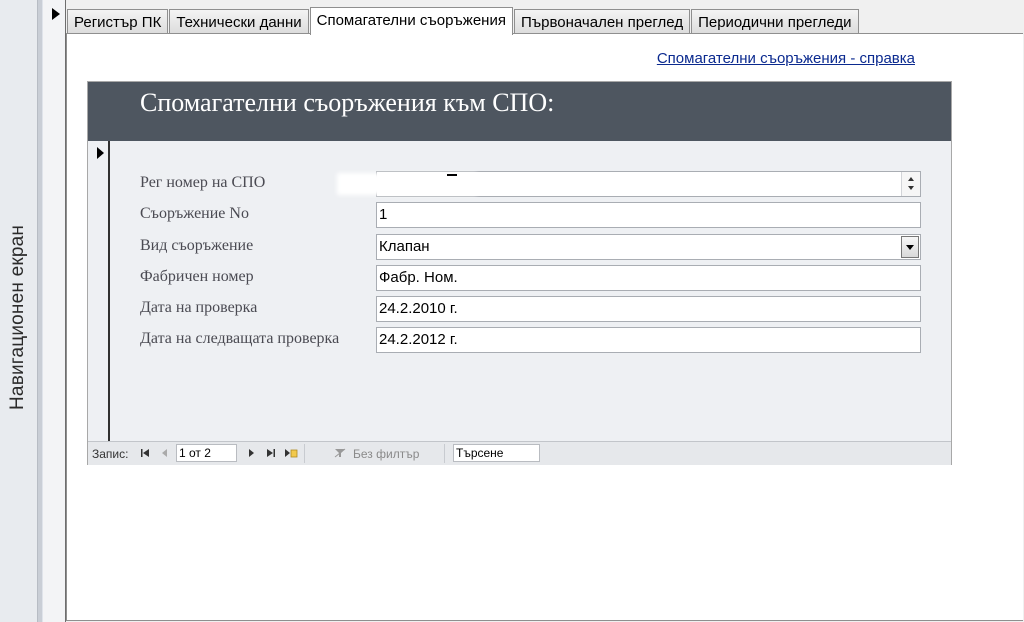  What do you see at coordinates (648, 215) in the screenshot?
I see `item-no-field: 1` at bounding box center [648, 215].